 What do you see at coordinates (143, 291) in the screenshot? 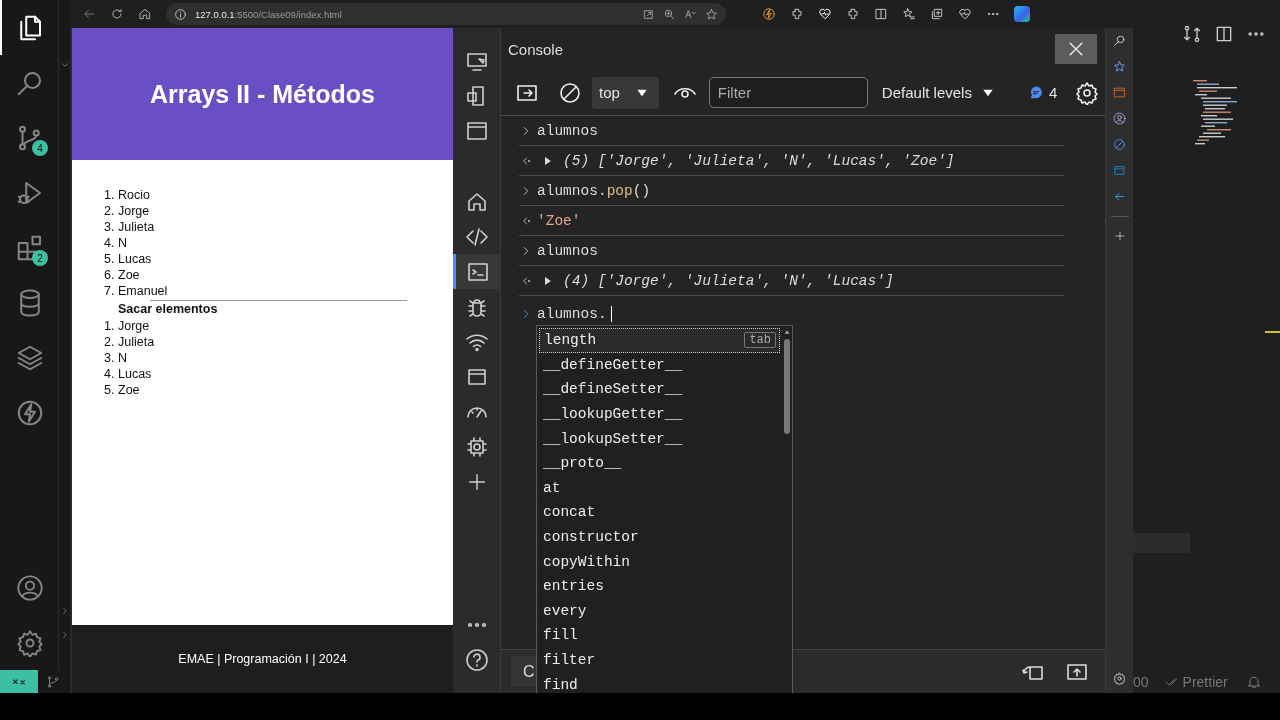
I see `list-item: Emanuel` at bounding box center [143, 291].